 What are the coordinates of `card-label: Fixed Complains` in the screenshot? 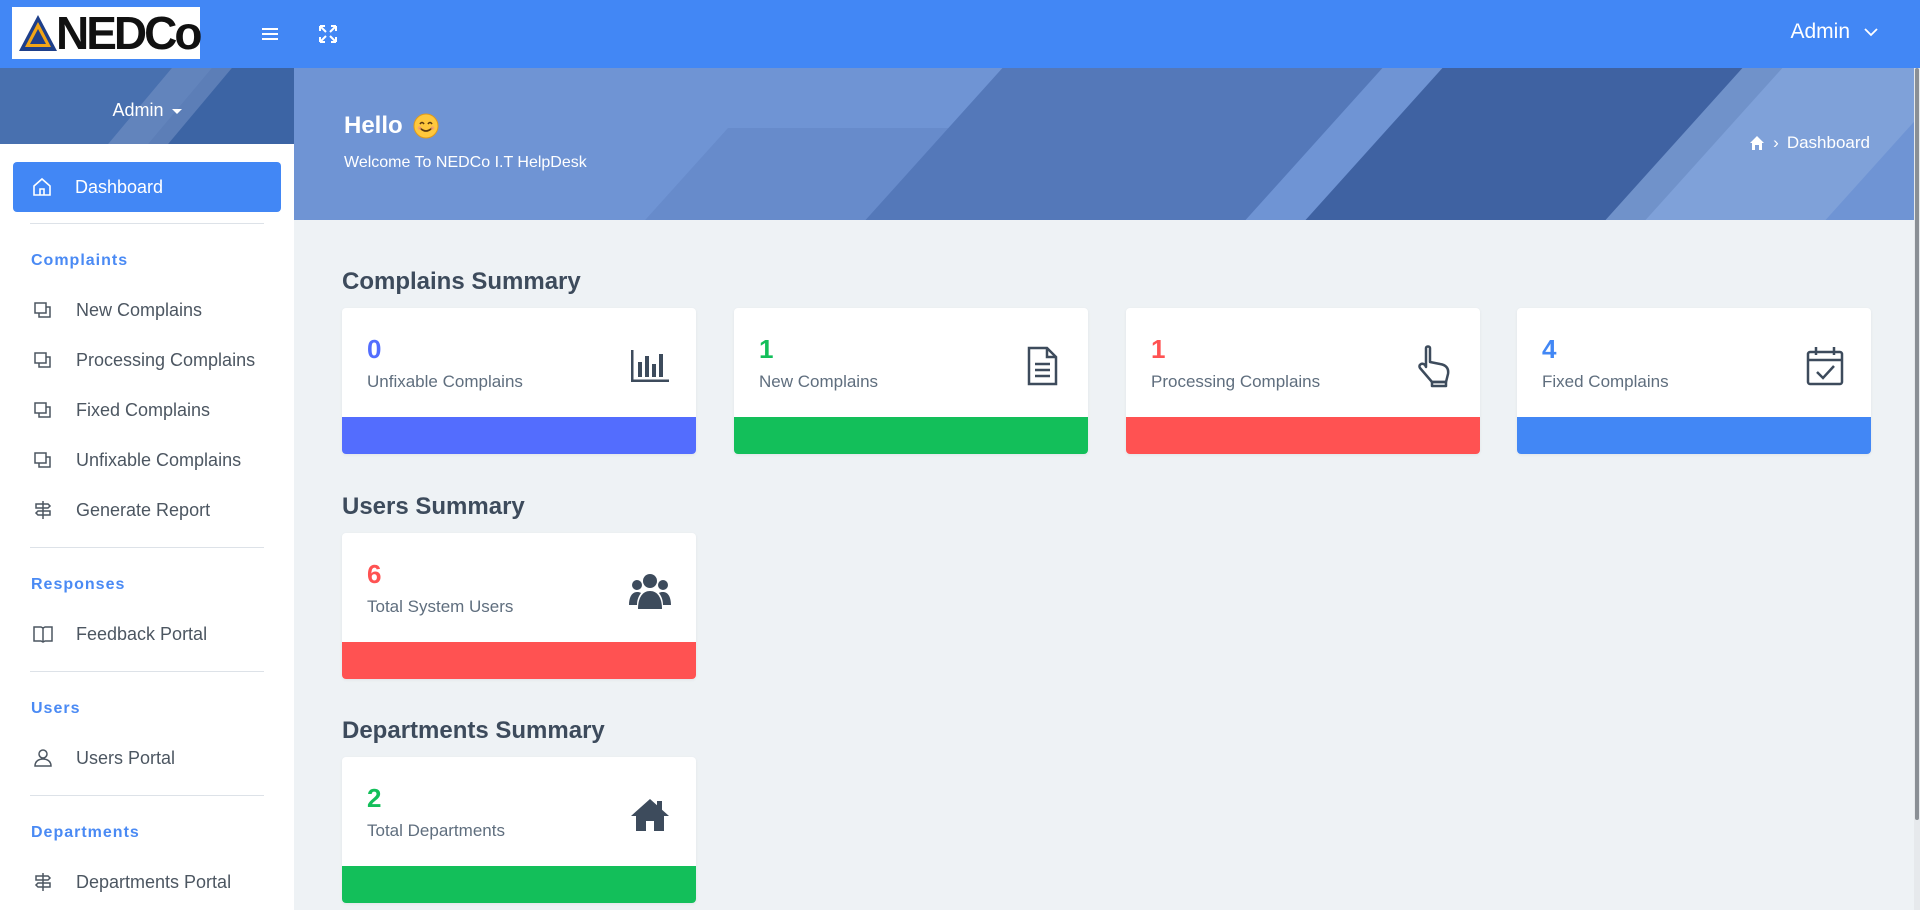 It's located at (1605, 381).